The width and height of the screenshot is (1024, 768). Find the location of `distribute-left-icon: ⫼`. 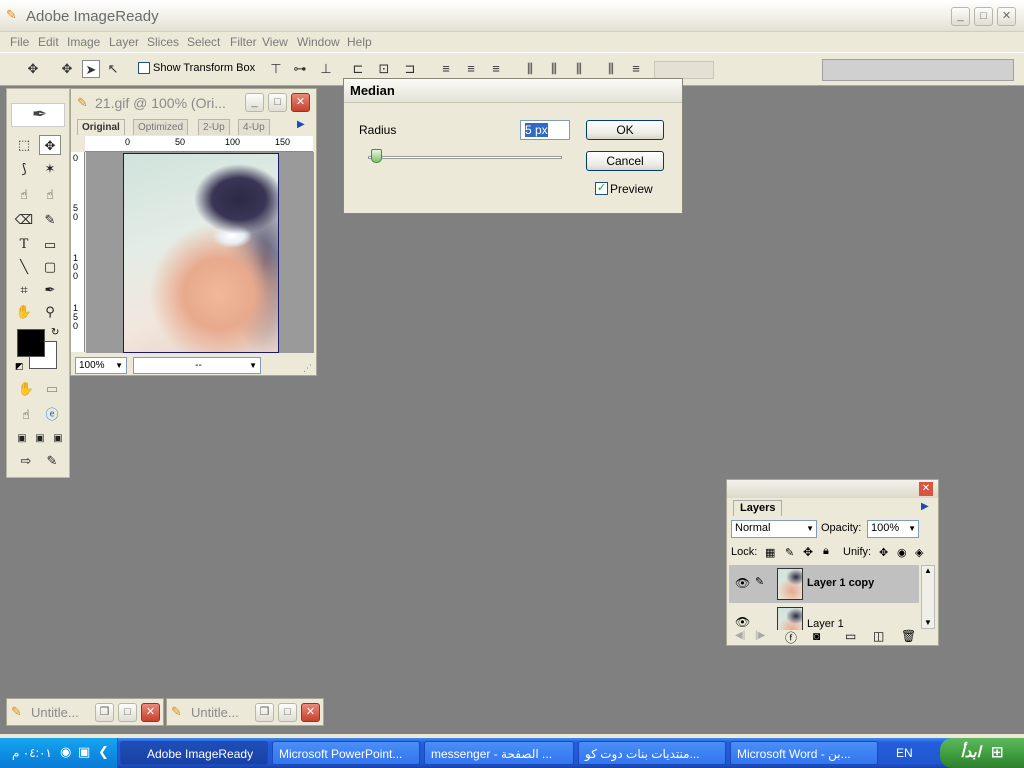

distribute-left-icon: ⫼ is located at coordinates (530, 69).